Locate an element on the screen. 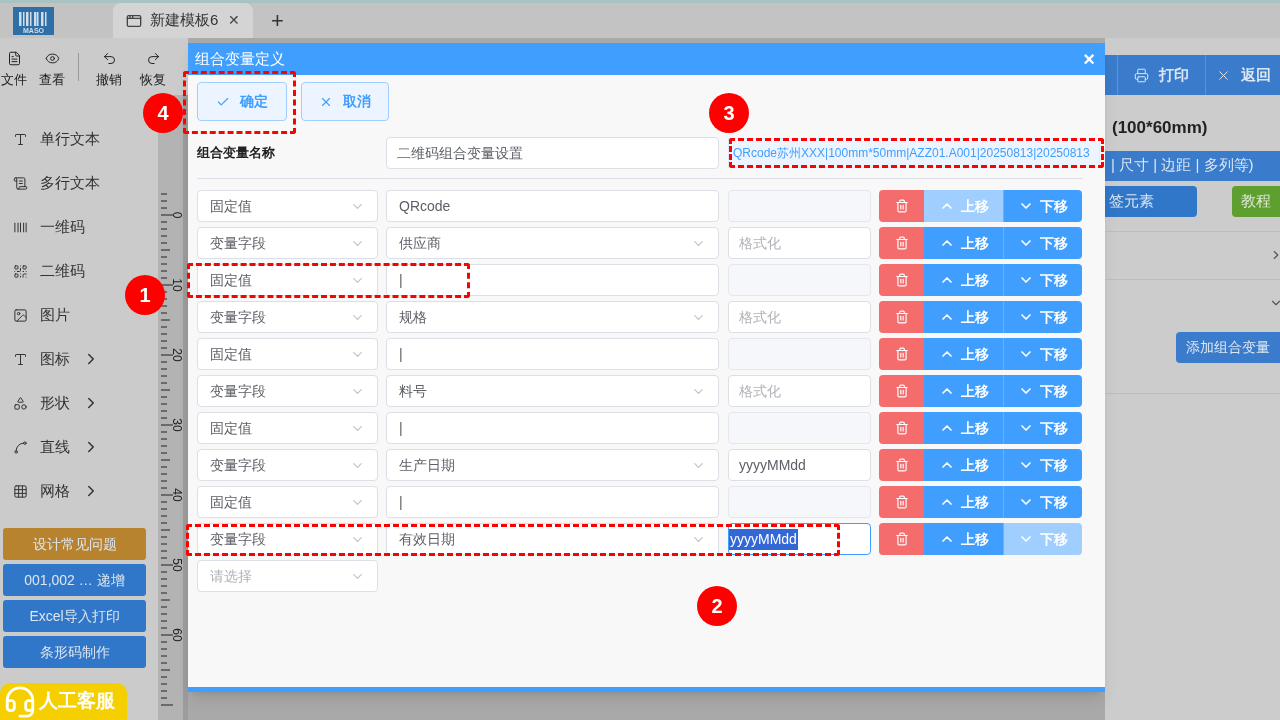 The image size is (1280, 720). sidebar-item: 二维码 is located at coordinates (42, 271).